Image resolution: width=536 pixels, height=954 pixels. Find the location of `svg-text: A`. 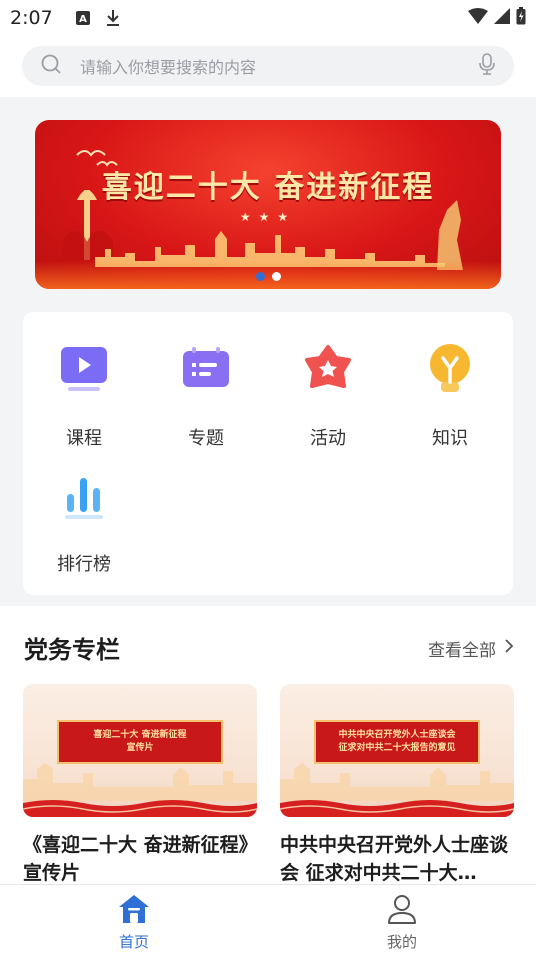

svg-text: A is located at coordinates (83, 19).